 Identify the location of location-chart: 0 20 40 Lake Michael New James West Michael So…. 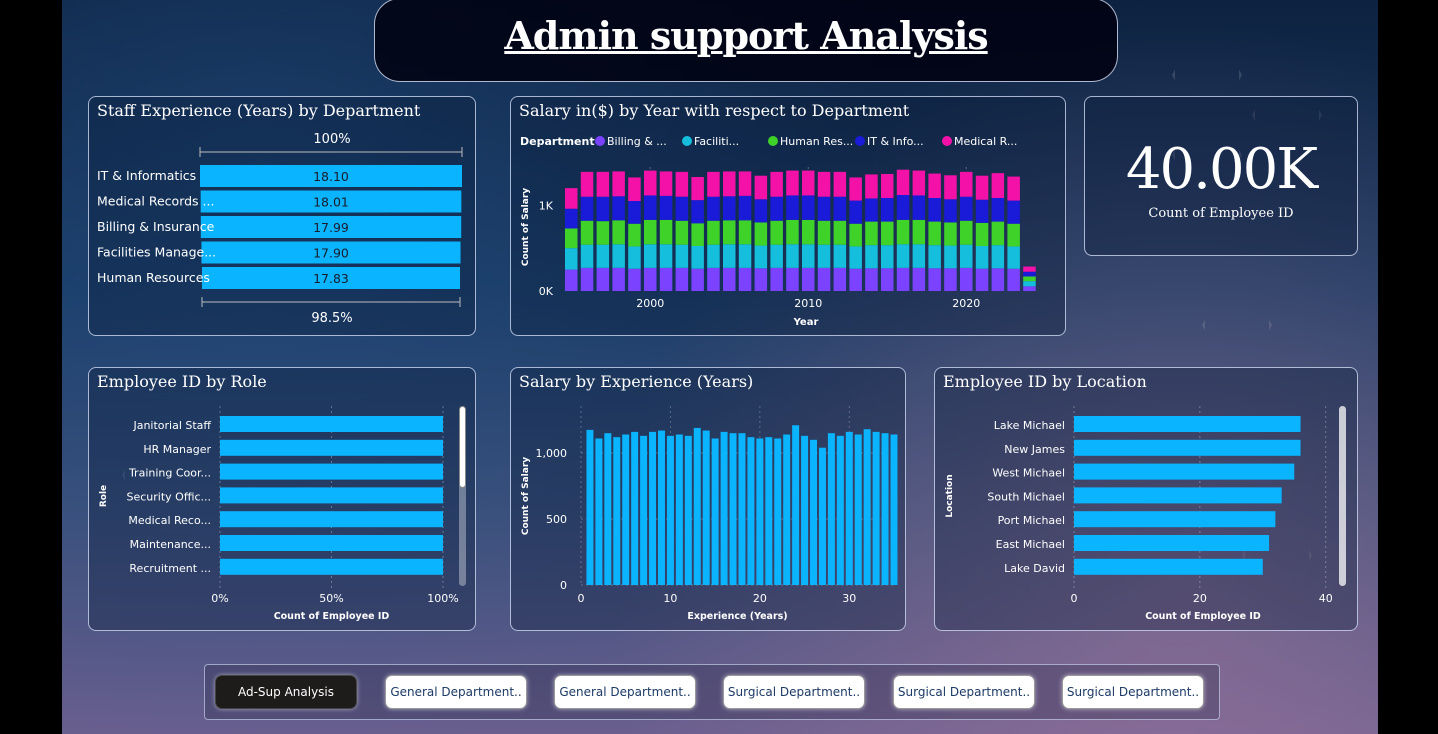
(1139, 514).